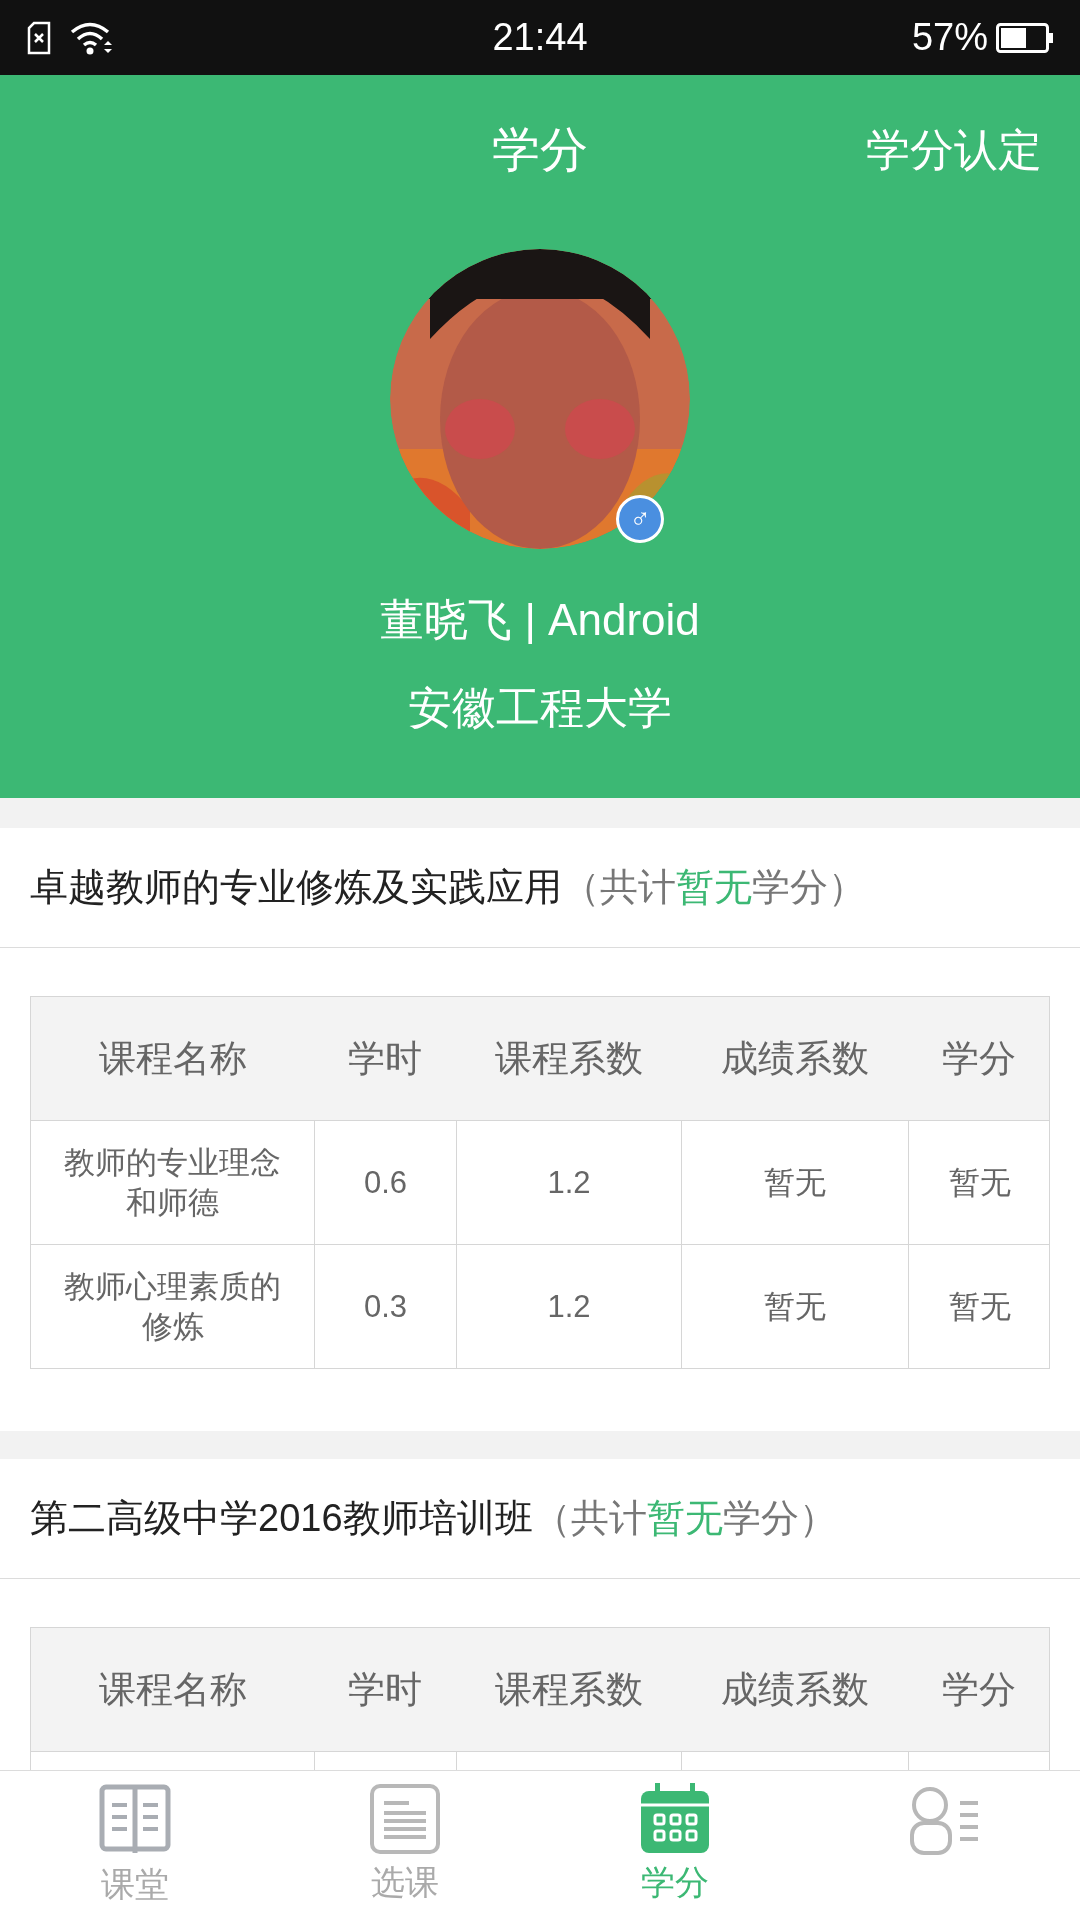  I want to click on page-title: 学分, so click(540, 150).